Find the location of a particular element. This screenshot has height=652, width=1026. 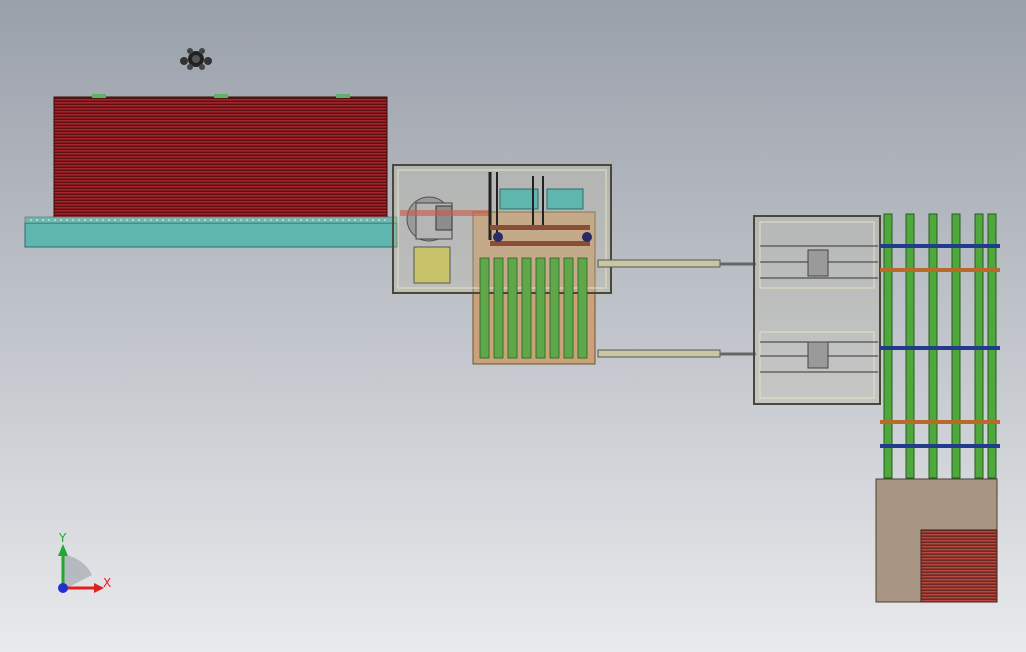

transfer-rails is located at coordinates (676, 308).